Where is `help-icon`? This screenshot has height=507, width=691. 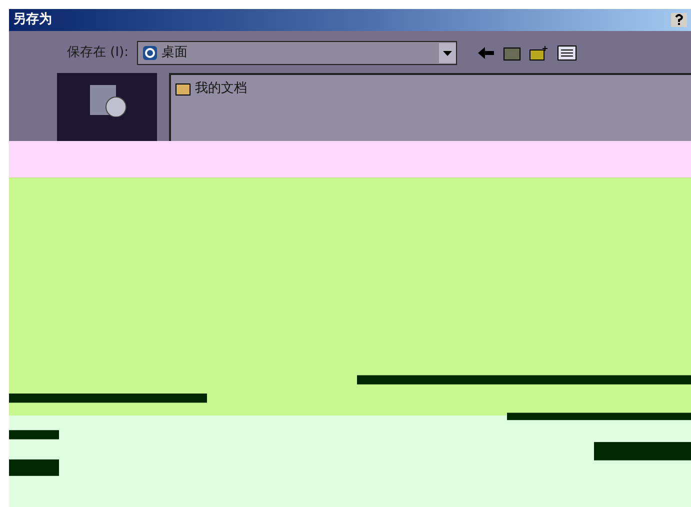
help-icon is located at coordinates (679, 20).